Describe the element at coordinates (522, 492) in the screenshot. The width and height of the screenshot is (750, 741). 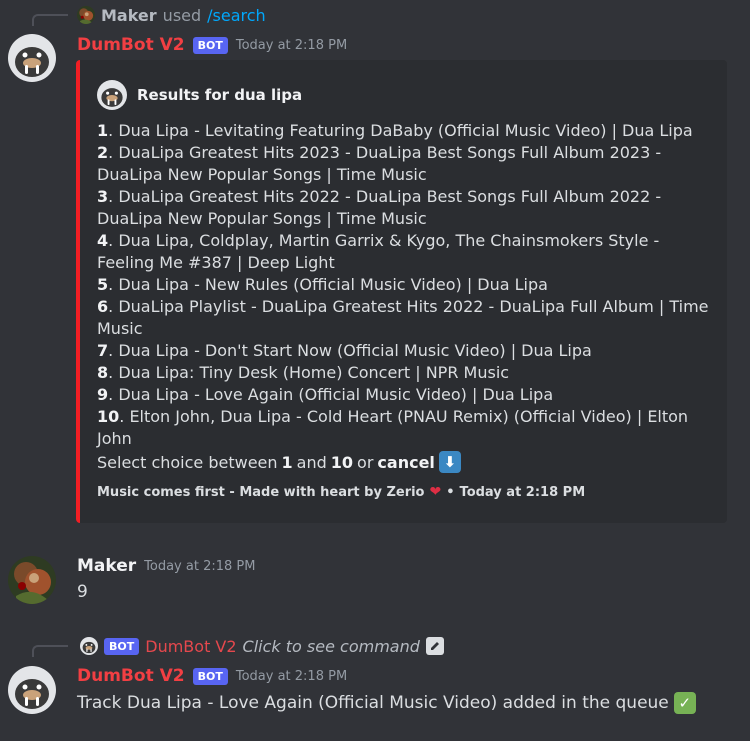
I see `footer-timestamp: Today at 2:18 PM` at that location.